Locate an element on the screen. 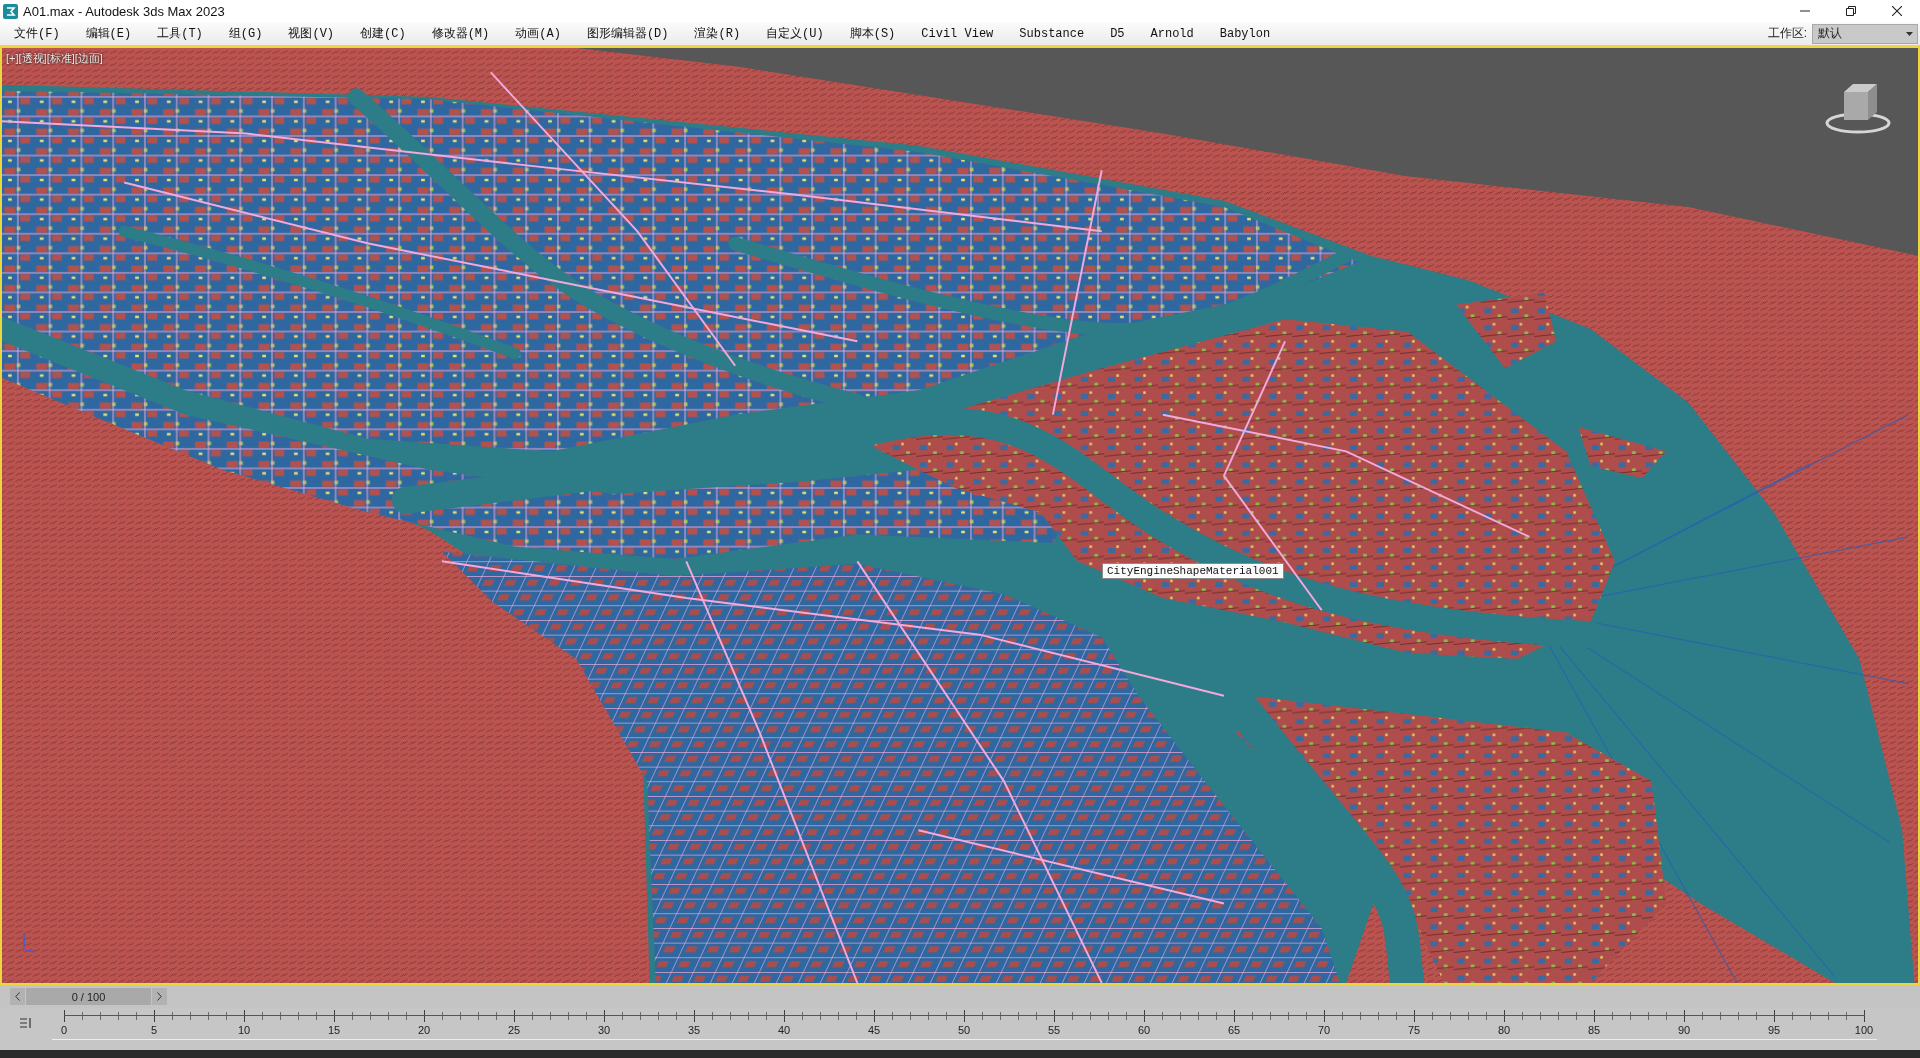 The width and height of the screenshot is (1920, 1058). frame-number: 45 is located at coordinates (874, 1030).